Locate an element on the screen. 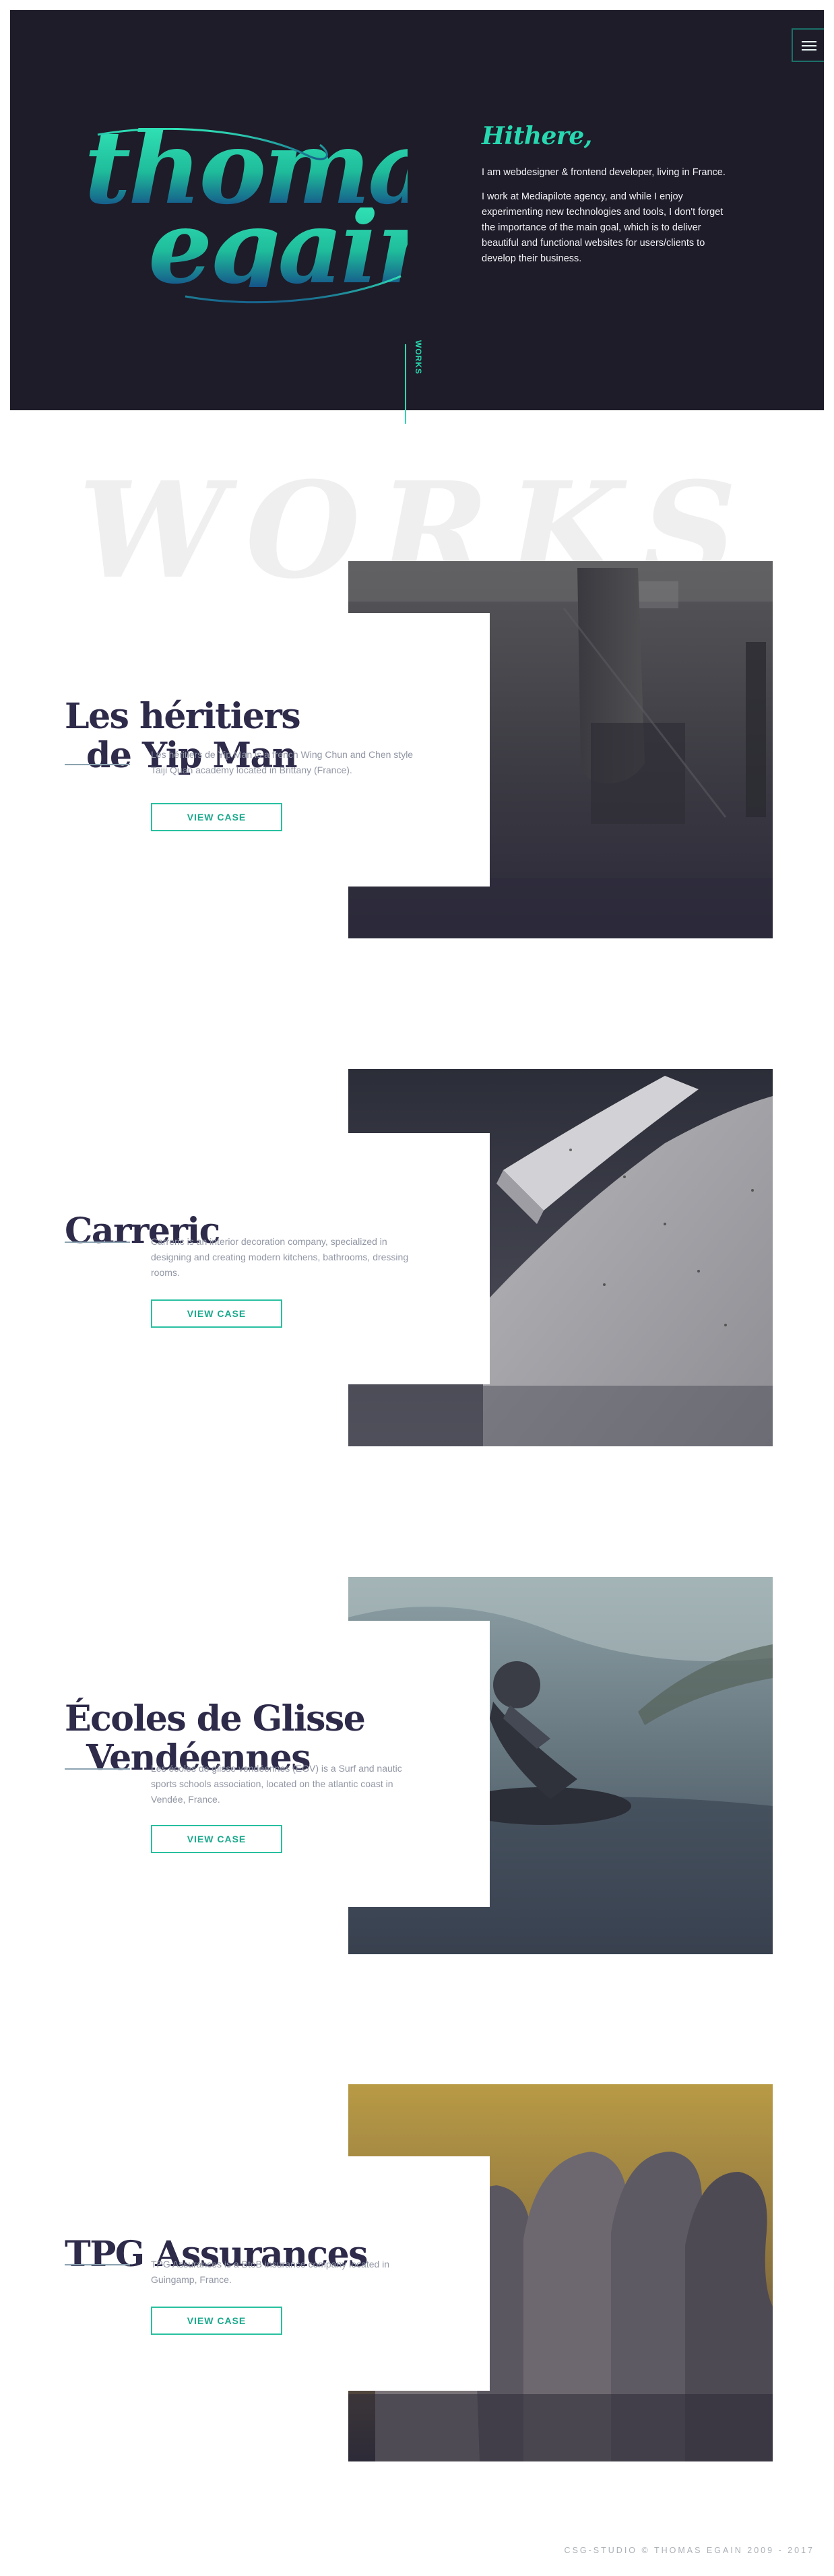 Image resolution: width=834 pixels, height=2576 pixels. footer-copyright: CSG-STUDIO © THOMAS EGAIN 2009 - 2017 is located at coordinates (689, 2551).